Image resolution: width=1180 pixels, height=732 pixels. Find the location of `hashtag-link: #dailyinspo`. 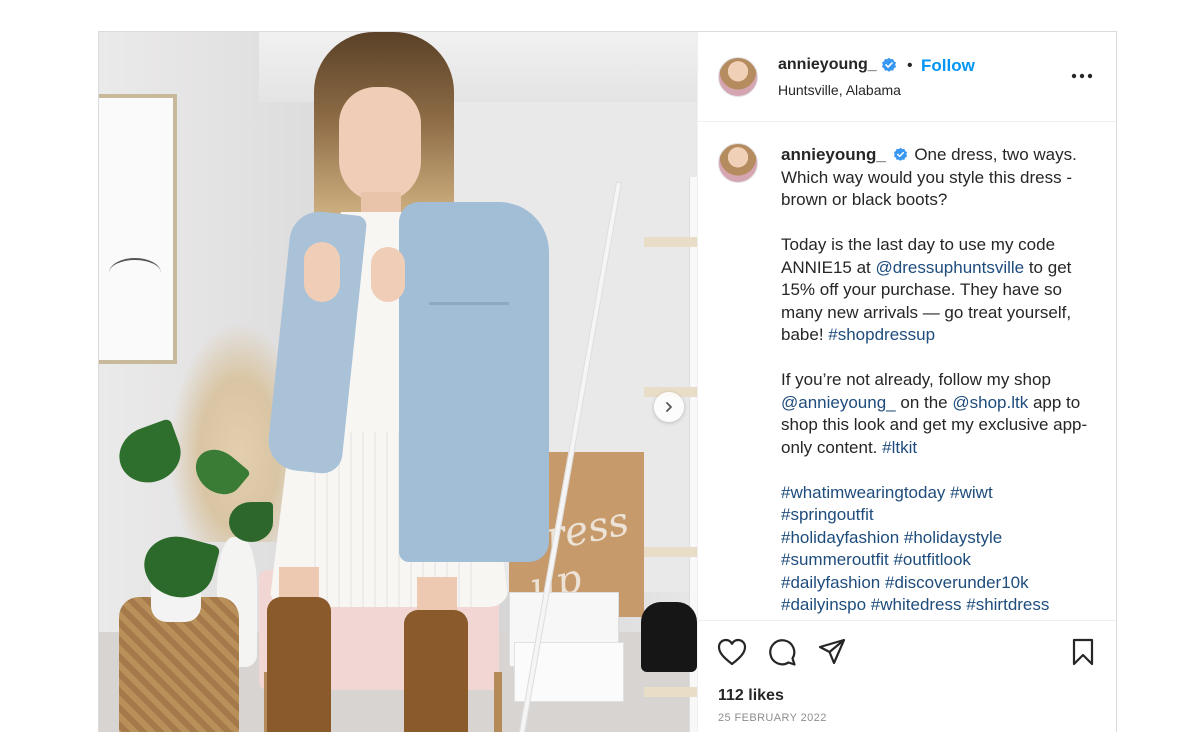

hashtag-link: #dailyinspo is located at coordinates (823, 604).